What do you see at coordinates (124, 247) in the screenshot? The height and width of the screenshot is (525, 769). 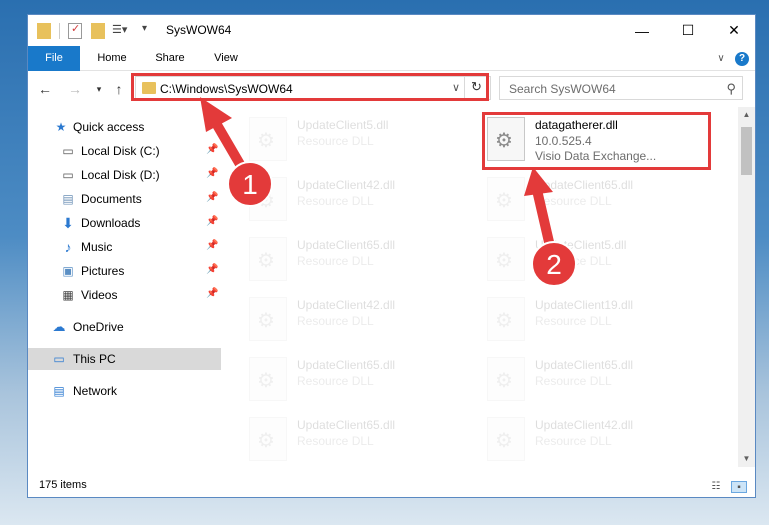 I see `sidebar-item-music: ♪ Music 📌` at bounding box center [124, 247].